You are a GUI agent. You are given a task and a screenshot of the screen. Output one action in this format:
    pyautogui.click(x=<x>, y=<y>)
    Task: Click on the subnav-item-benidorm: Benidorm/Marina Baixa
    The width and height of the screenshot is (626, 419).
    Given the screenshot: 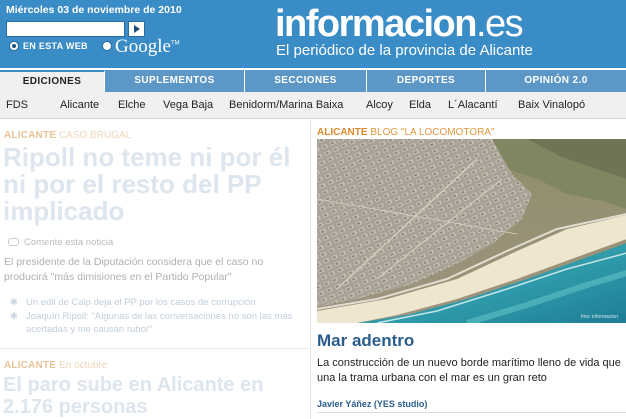 What is the action you would take?
    pyautogui.click(x=286, y=105)
    